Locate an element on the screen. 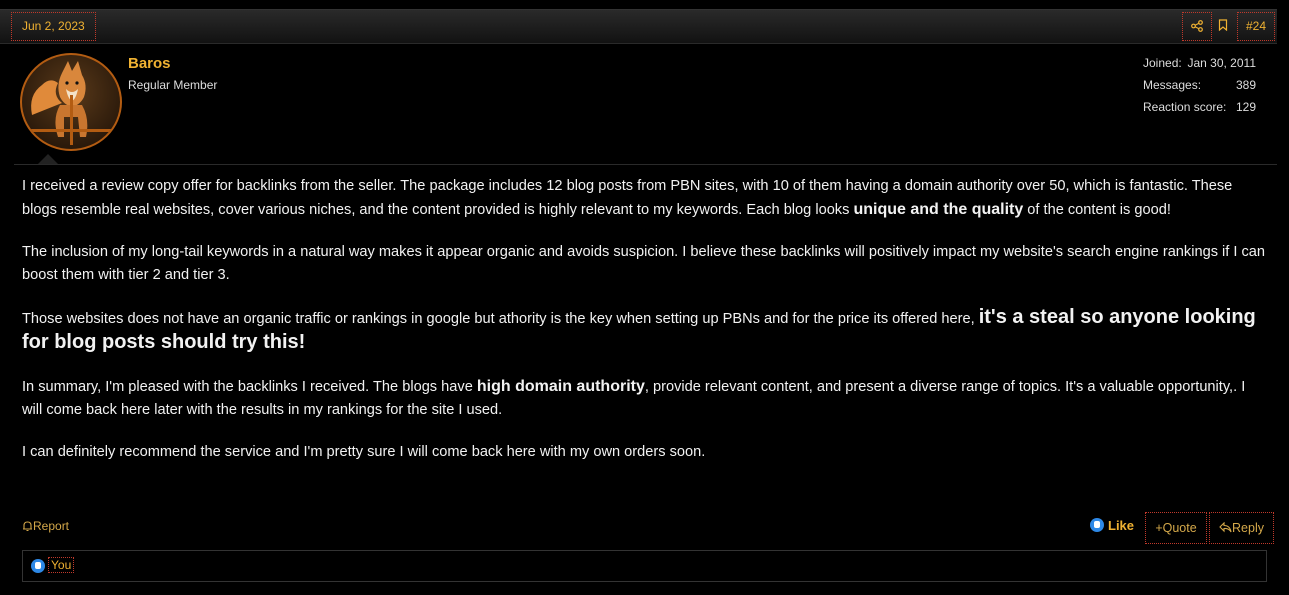 This screenshot has width=1289, height=595. bookmark-button is located at coordinates (1223, 25).